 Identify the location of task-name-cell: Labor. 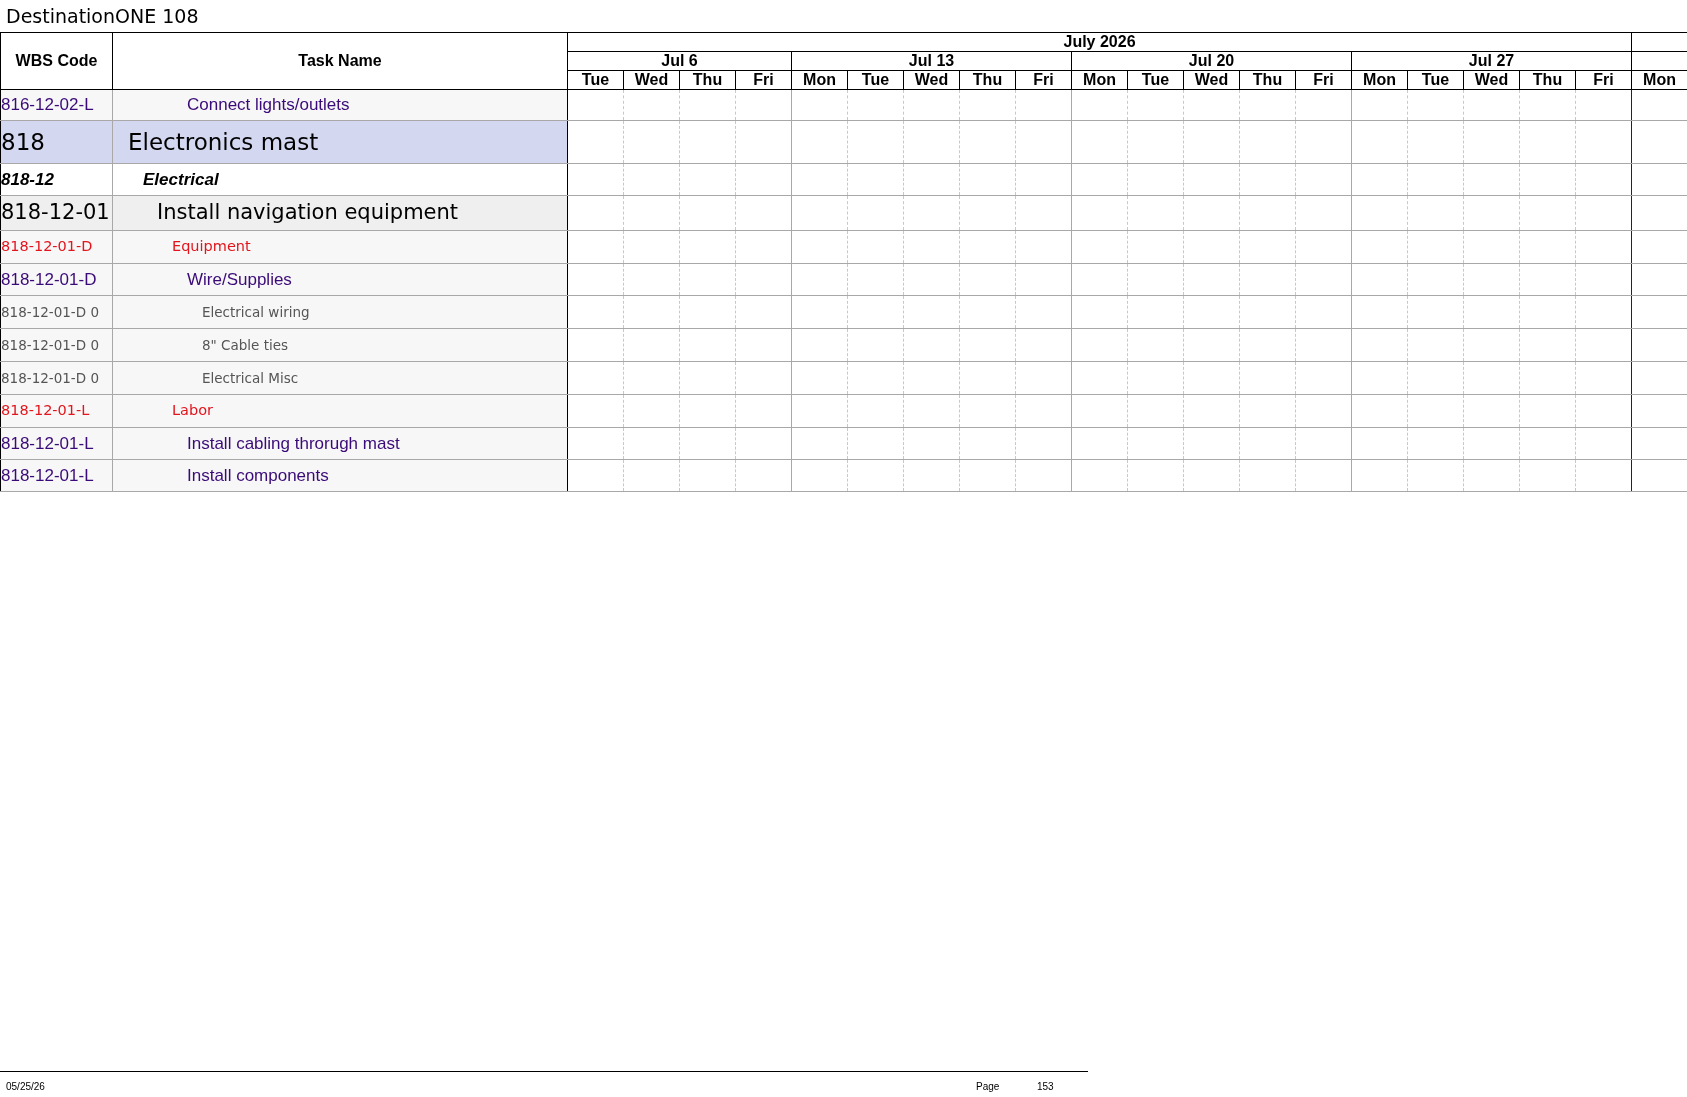
(340, 411).